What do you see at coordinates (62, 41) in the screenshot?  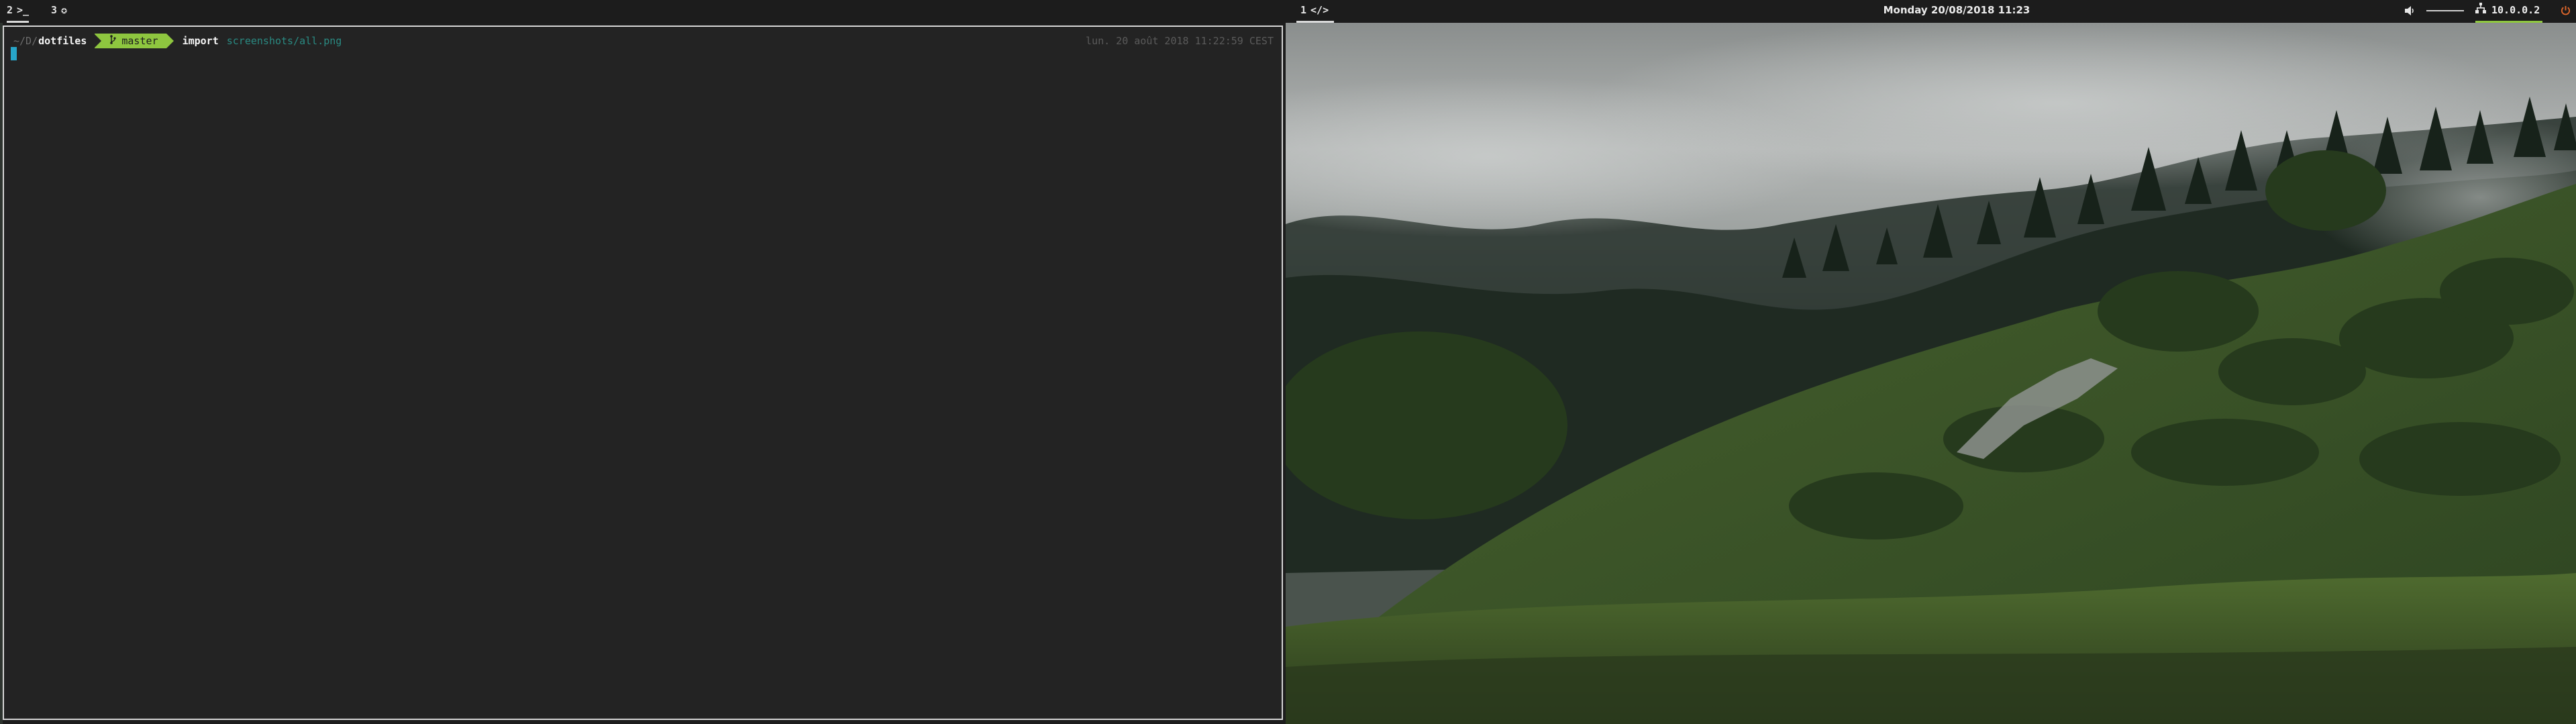 I see `prompt-directory: dotfiles` at bounding box center [62, 41].